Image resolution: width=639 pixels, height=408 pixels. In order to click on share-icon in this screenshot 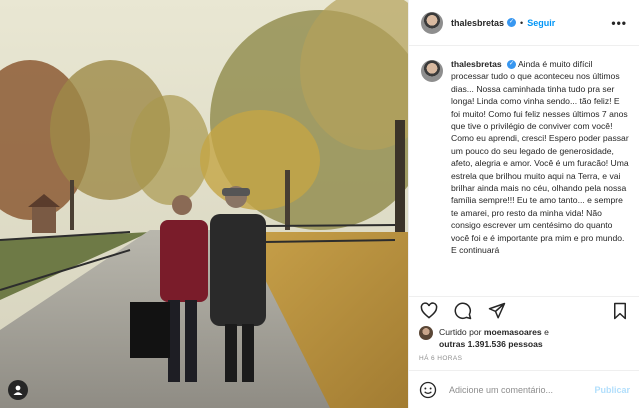, I will do `click(497, 311)`.